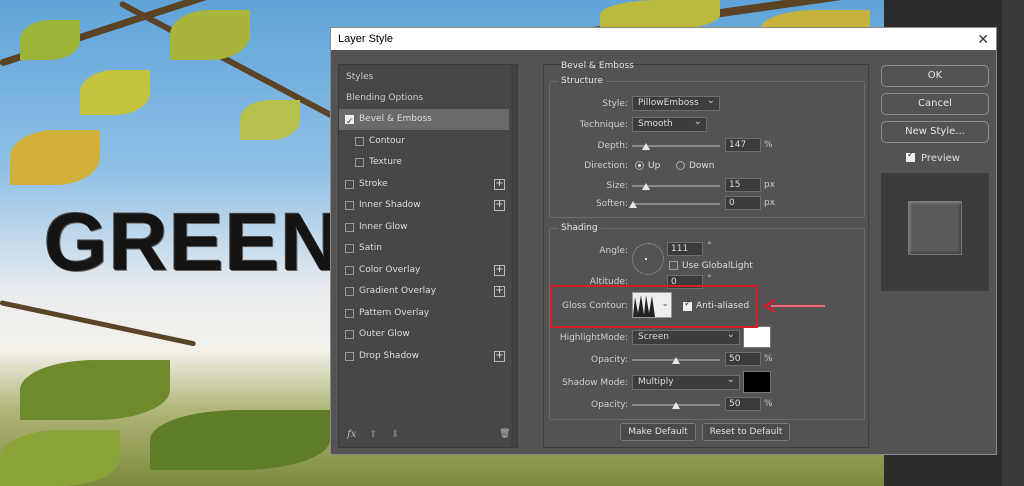 Image resolution: width=1024 pixels, height=486 pixels. I want to click on ok-button: OK, so click(935, 76).